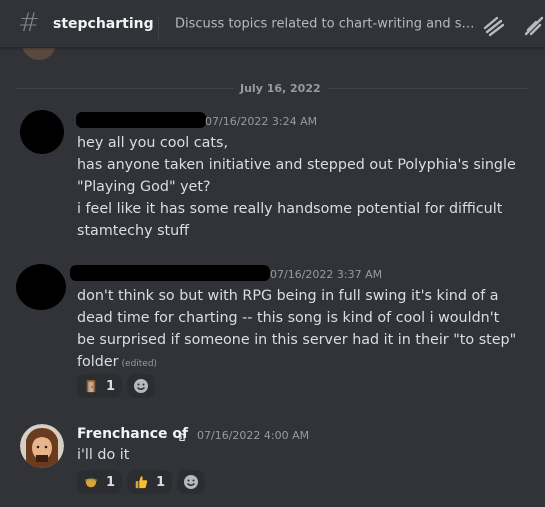 The width and height of the screenshot is (545, 507). I want to click on message-line: "Playing God" yet?, so click(144, 187).